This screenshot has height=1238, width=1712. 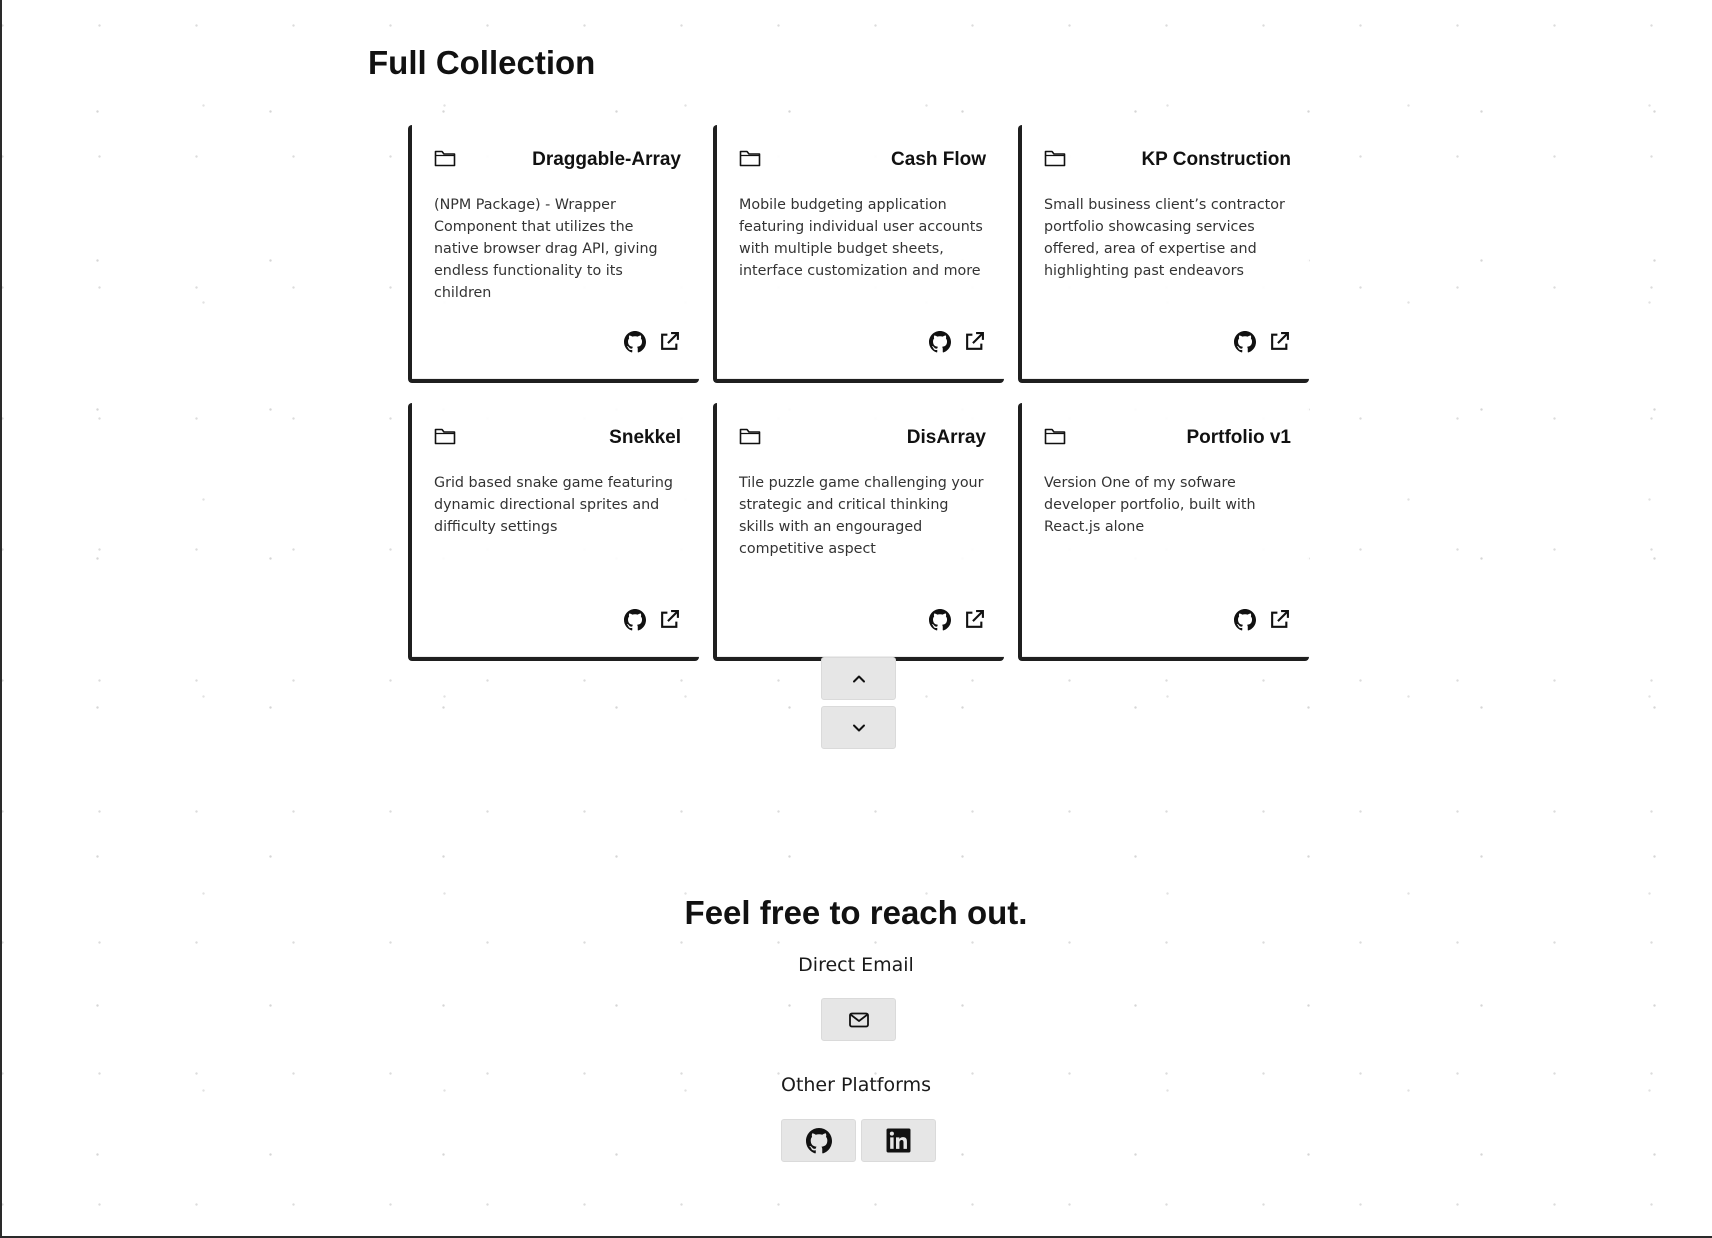 I want to click on chevron-down-icon, so click(x=859, y=728).